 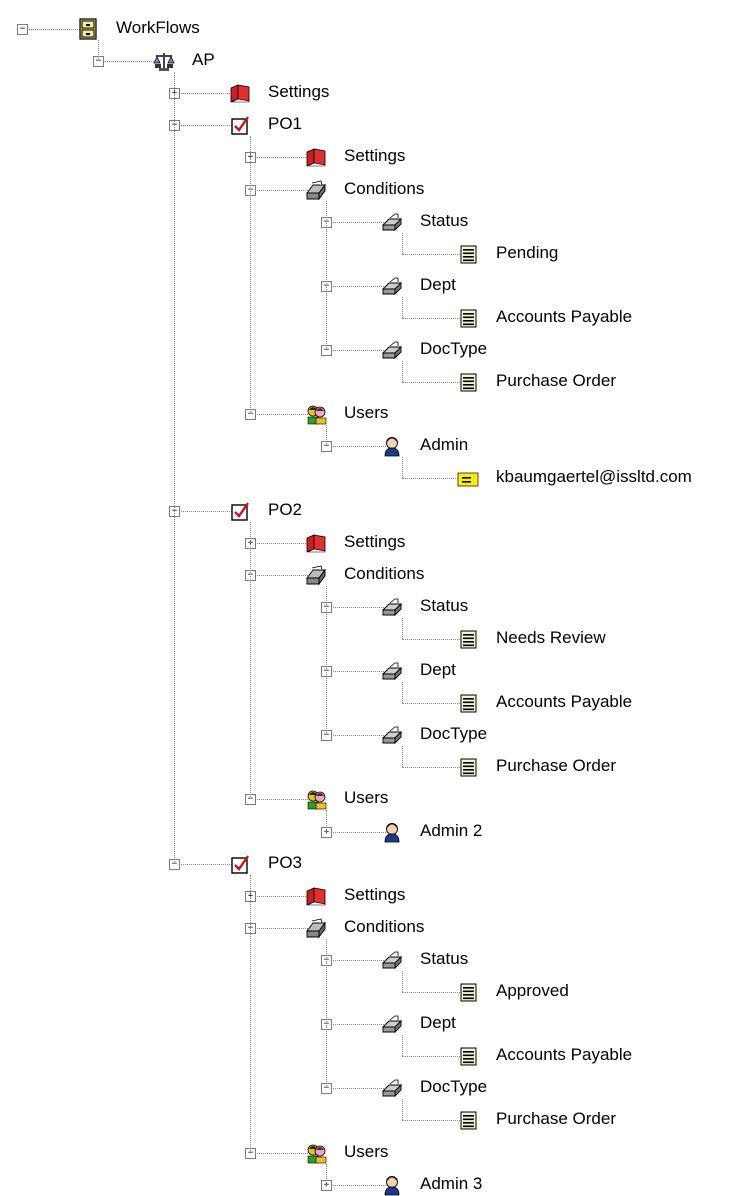 What do you see at coordinates (532, 991) in the screenshot?
I see `tree-node-label: Approved` at bounding box center [532, 991].